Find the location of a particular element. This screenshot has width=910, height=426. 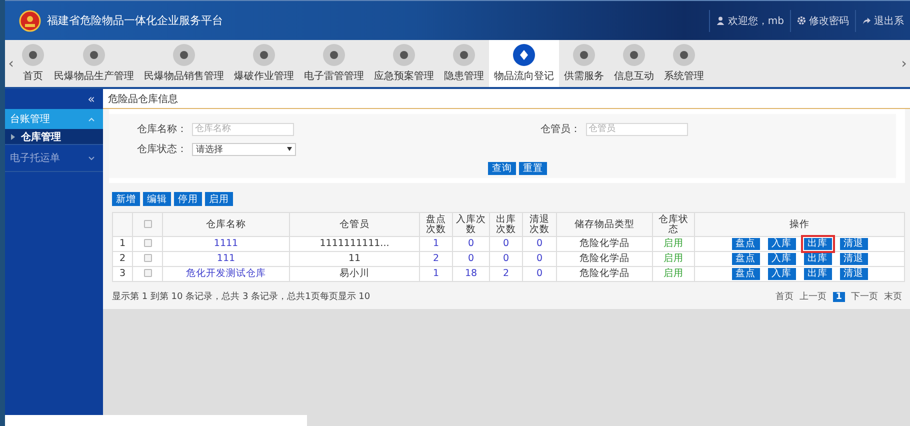

toolbar-button: 启用 is located at coordinates (219, 199).